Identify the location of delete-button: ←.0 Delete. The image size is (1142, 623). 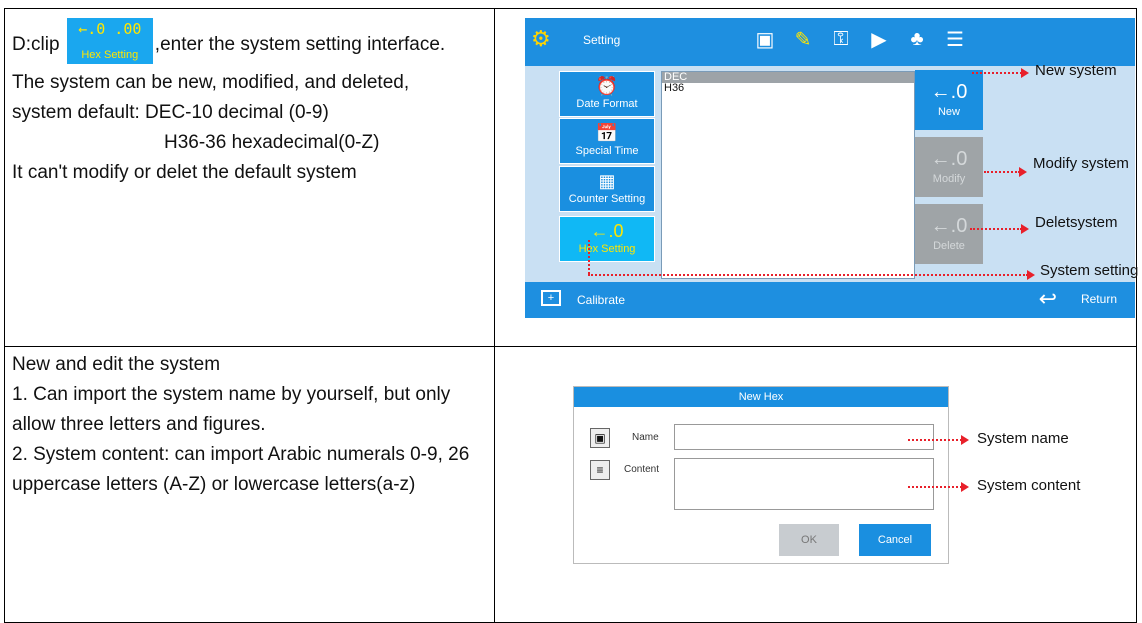
(949, 234).